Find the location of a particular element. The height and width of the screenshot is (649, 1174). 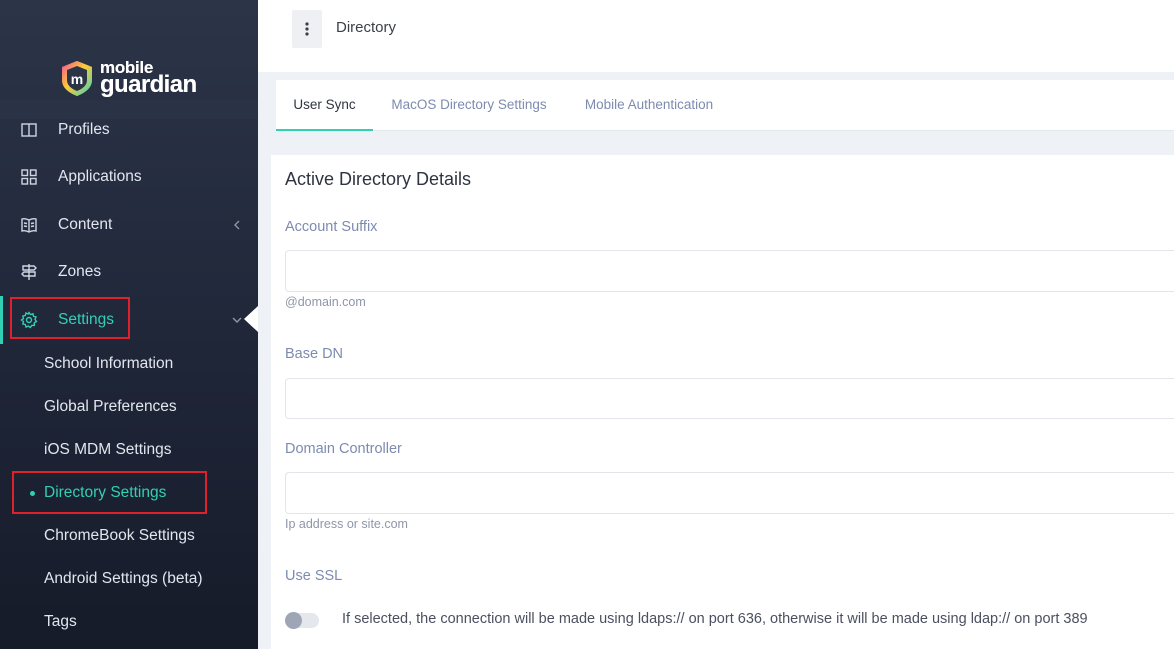

tab-mobile-authentication: Mobile Authentication is located at coordinates (649, 105).